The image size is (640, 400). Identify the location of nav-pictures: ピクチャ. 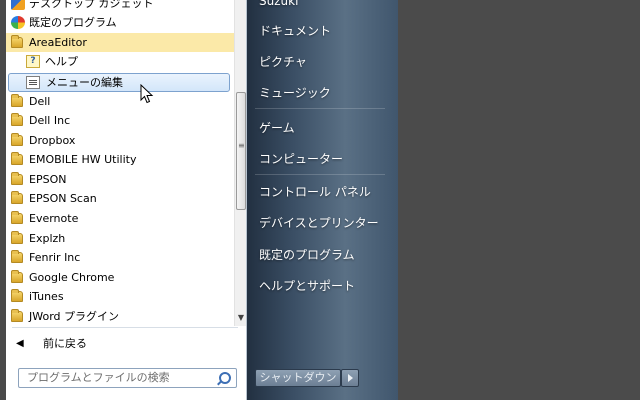
(283, 61).